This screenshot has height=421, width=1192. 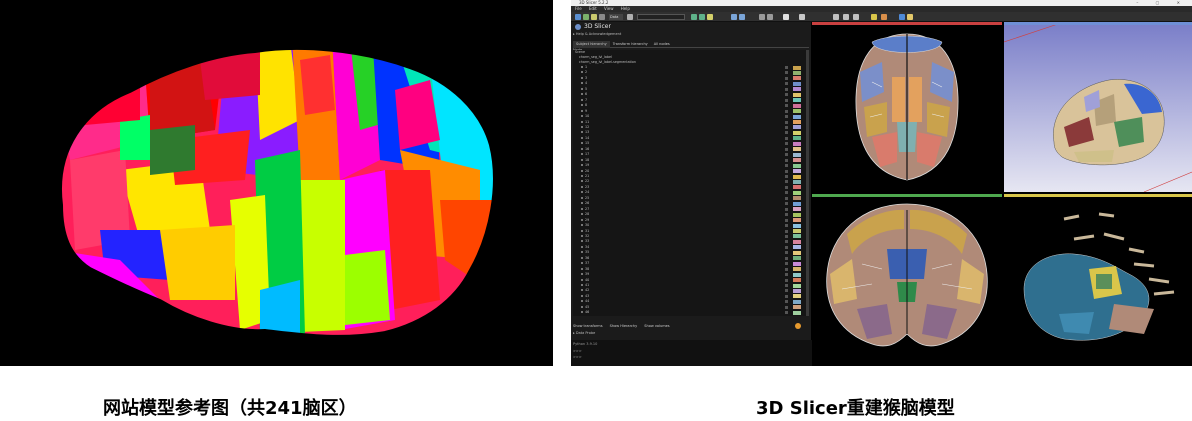 I want to click on segment-row: 31, so click(x=689, y=231).